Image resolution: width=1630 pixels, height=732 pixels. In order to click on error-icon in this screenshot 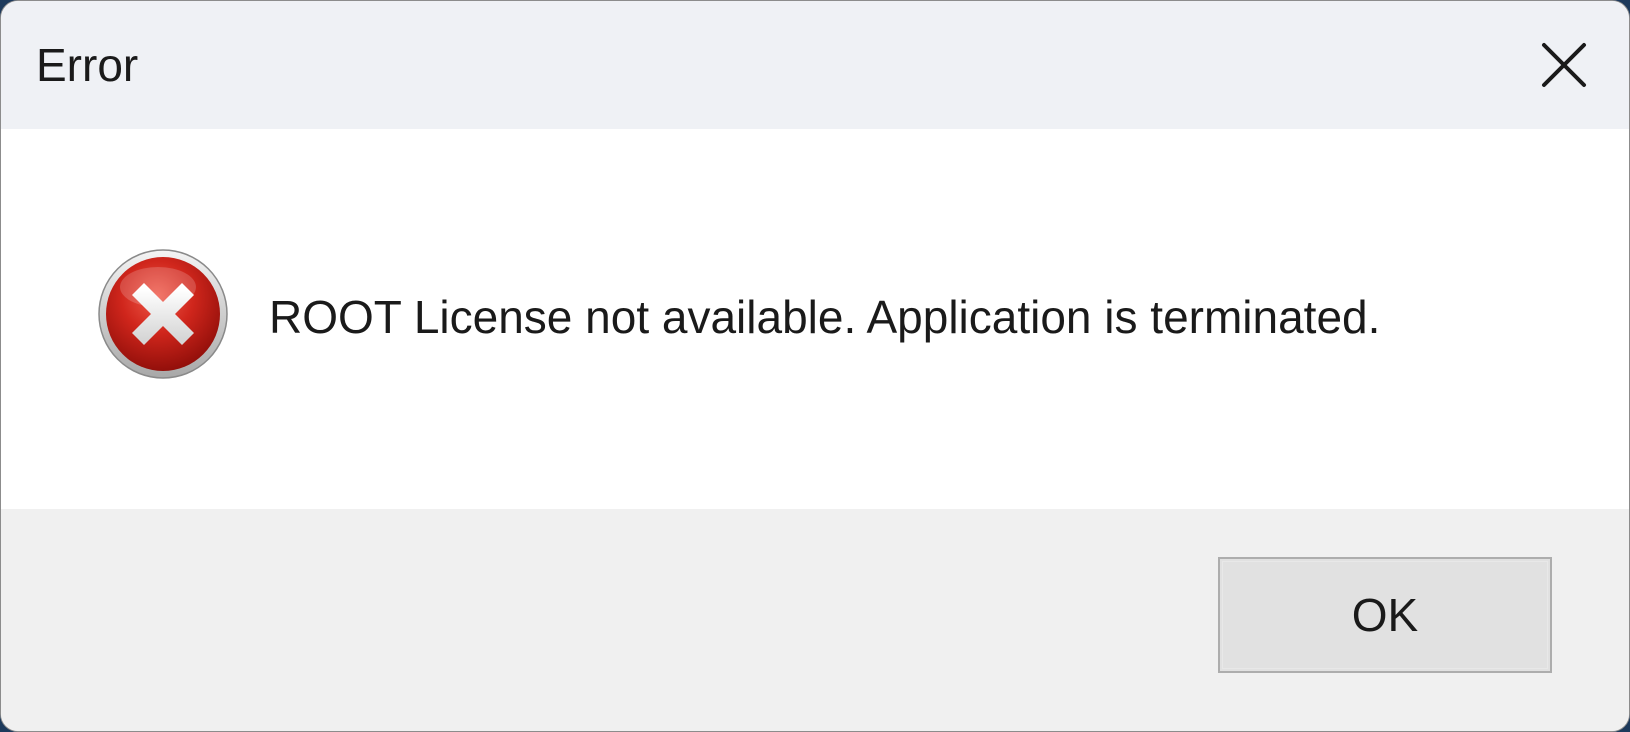, I will do `click(163, 314)`.